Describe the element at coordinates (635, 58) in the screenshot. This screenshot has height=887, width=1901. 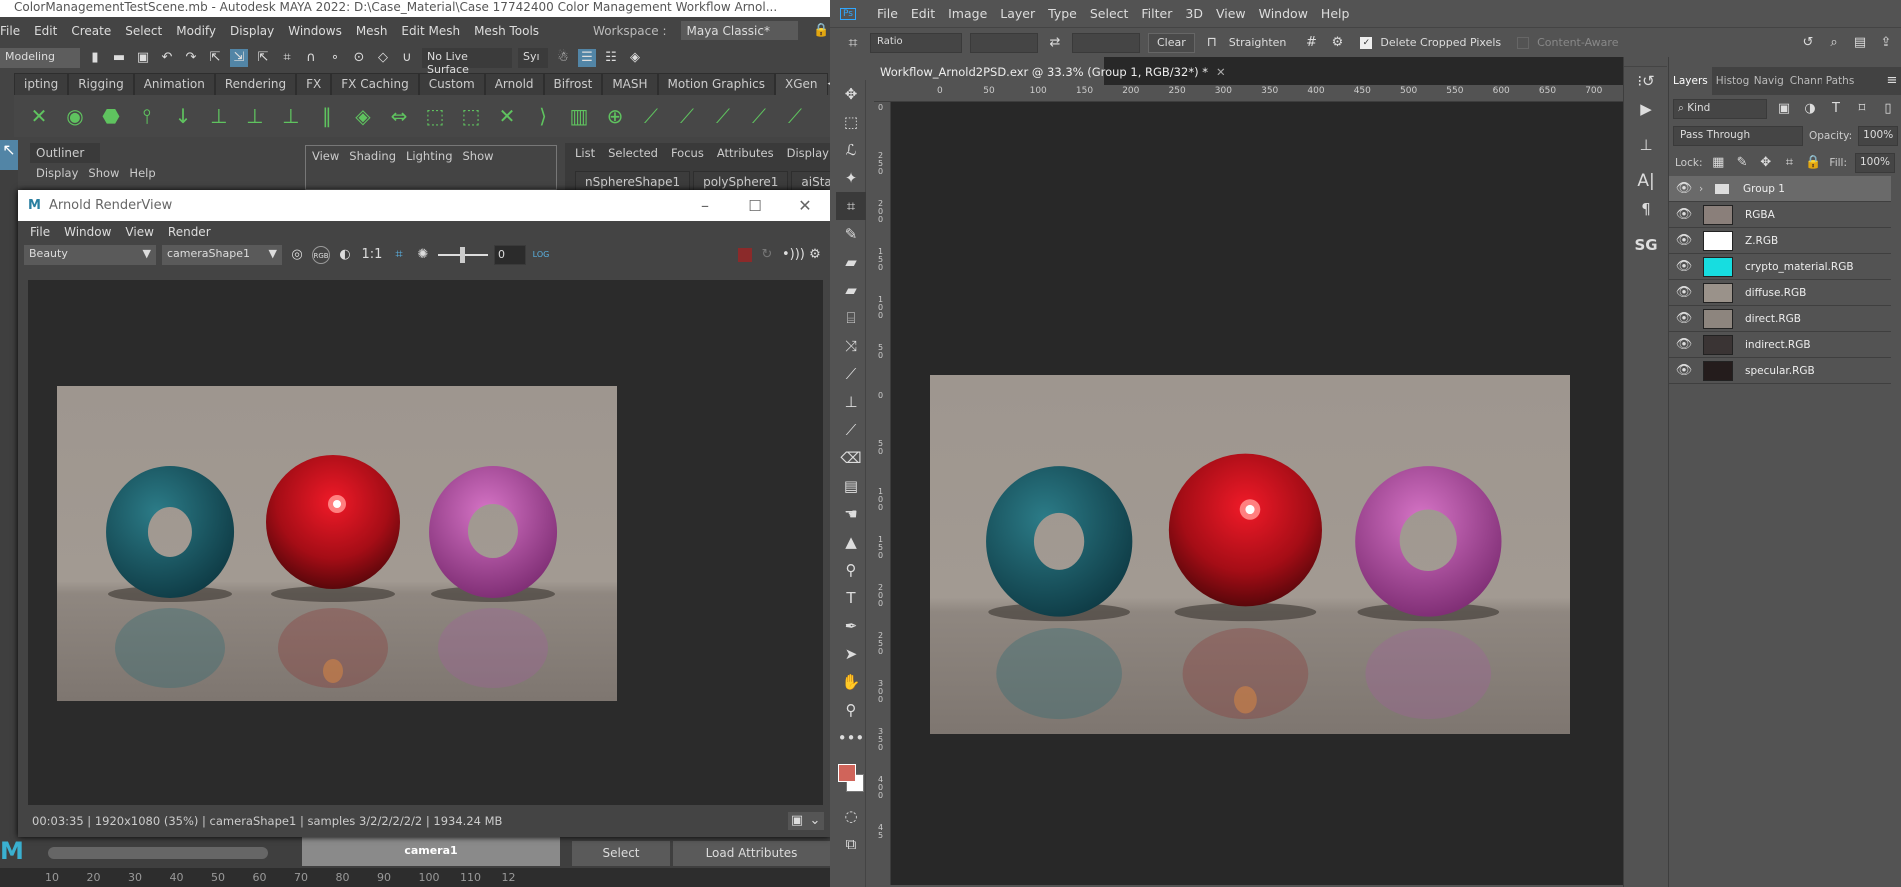
I see `layers-icon: ◈` at that location.